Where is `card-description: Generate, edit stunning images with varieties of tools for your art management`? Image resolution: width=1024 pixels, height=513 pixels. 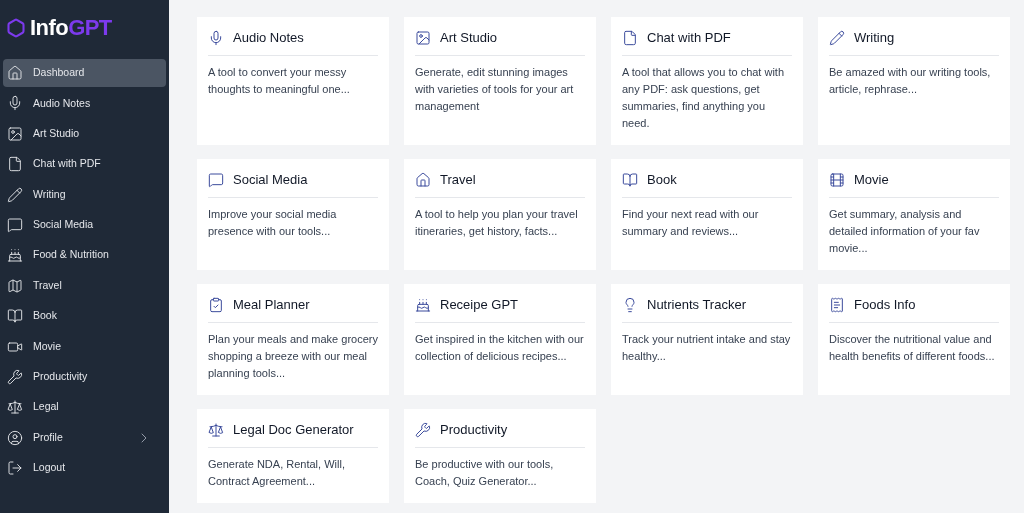 card-description: Generate, edit stunning images with varieties of tools for your art management is located at coordinates (495, 89).